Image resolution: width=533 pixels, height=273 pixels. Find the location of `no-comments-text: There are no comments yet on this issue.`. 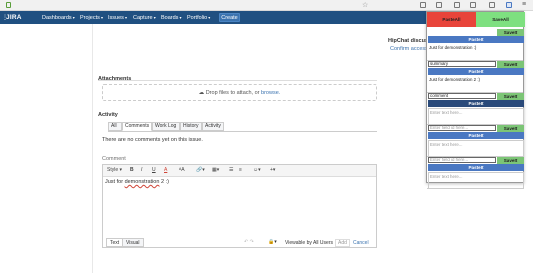

no-comments-text: There are no comments yet on this issue. is located at coordinates (152, 140).